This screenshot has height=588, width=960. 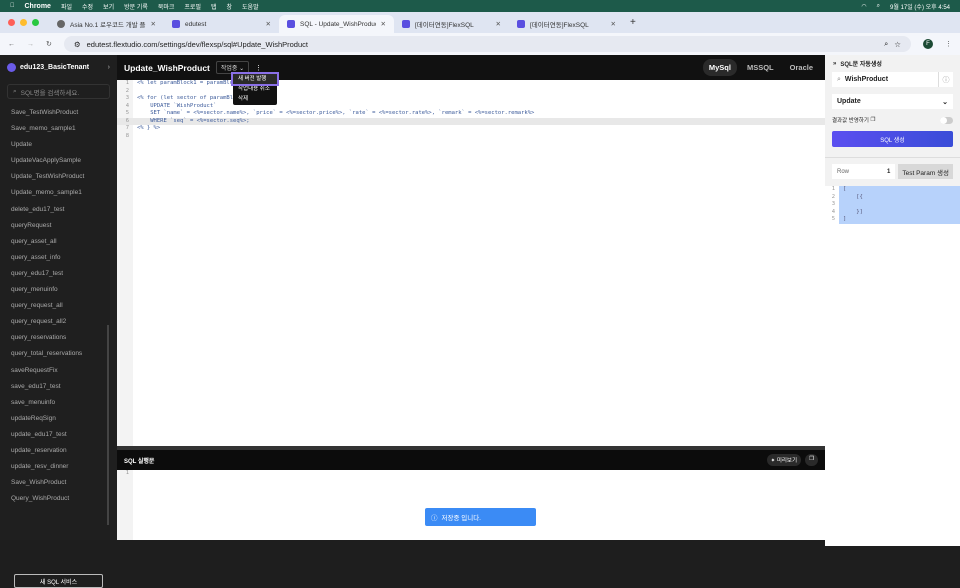 I want to click on sidebar-item: Save_TestWishProduct, so click(x=64, y=113).